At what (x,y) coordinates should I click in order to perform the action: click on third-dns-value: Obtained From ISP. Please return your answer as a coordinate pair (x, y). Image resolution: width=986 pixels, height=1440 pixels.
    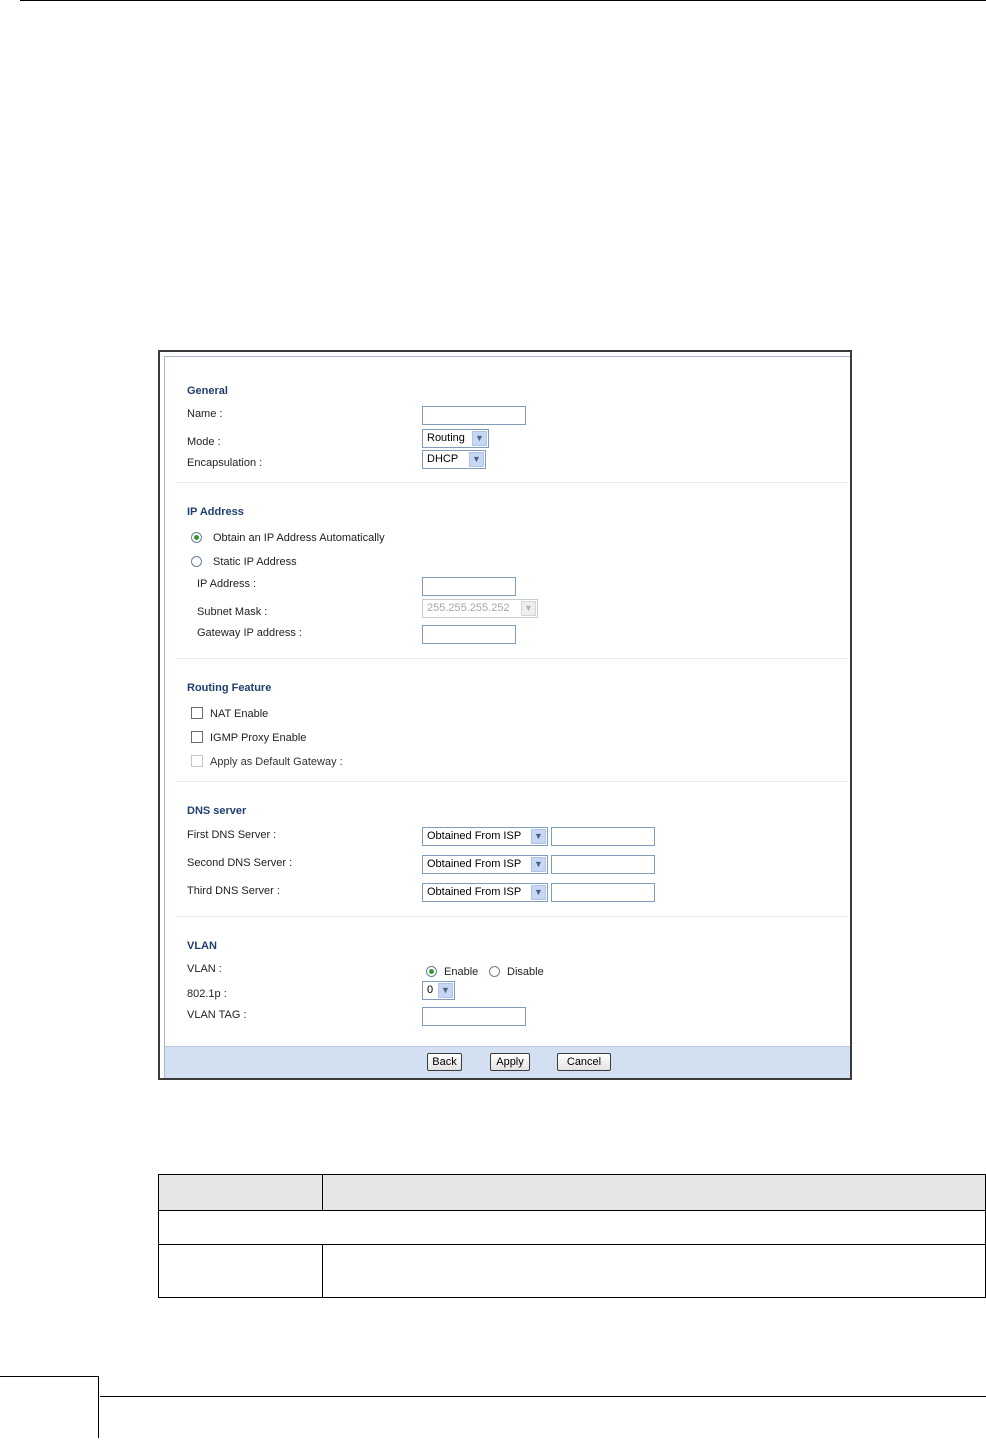
    Looking at the image, I should click on (474, 892).